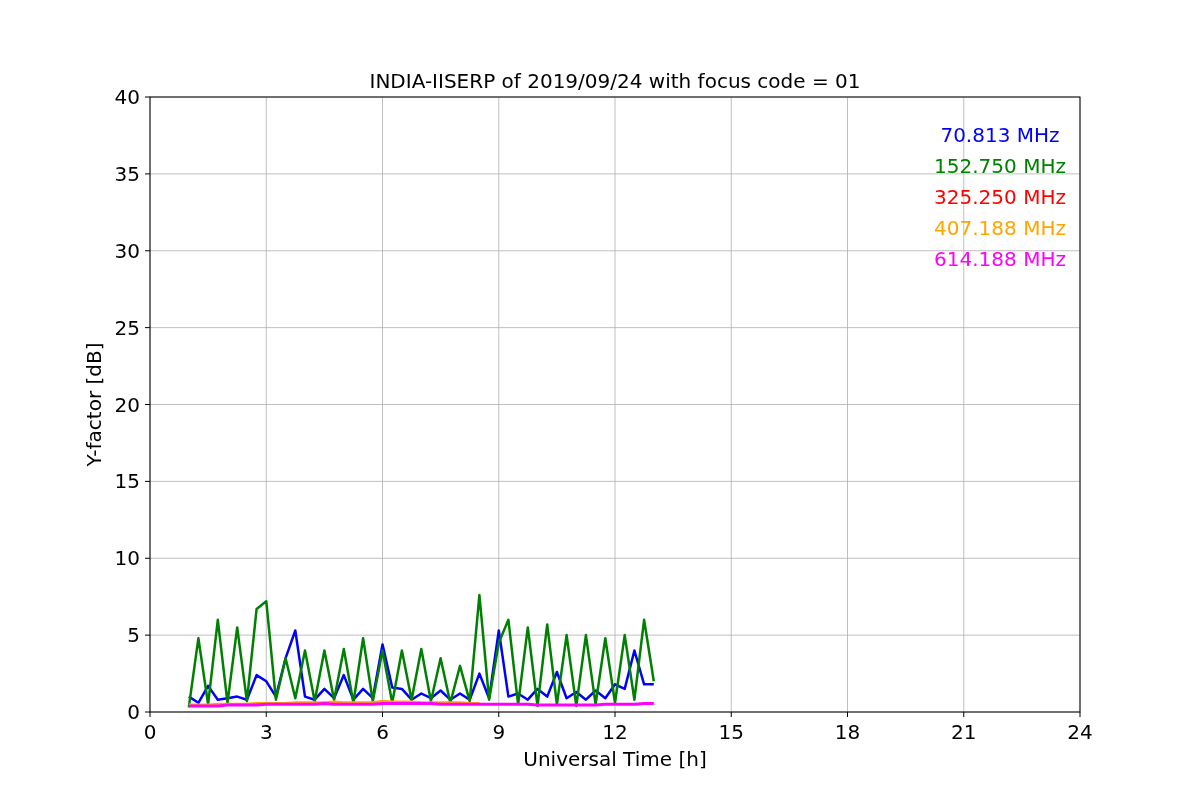 The height and width of the screenshot is (800, 1200). What do you see at coordinates (127, 173) in the screenshot?
I see `tick-label: 35` at bounding box center [127, 173].